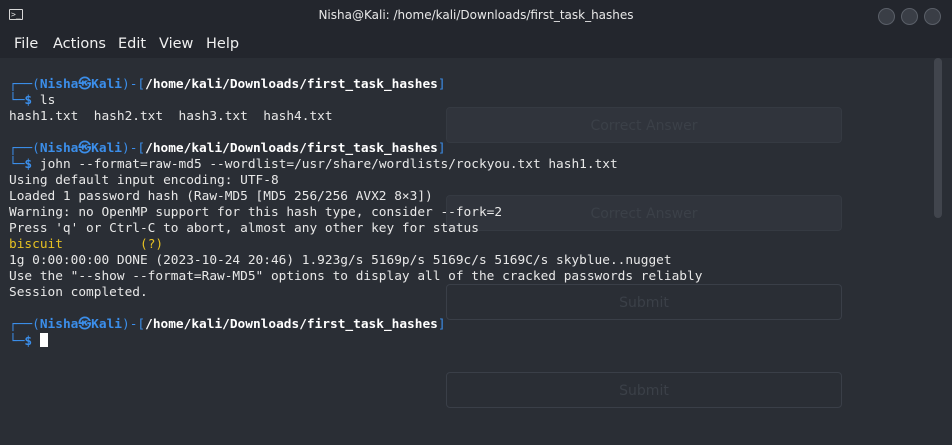 The image size is (952, 445). I want to click on maximize-button, so click(909, 16).